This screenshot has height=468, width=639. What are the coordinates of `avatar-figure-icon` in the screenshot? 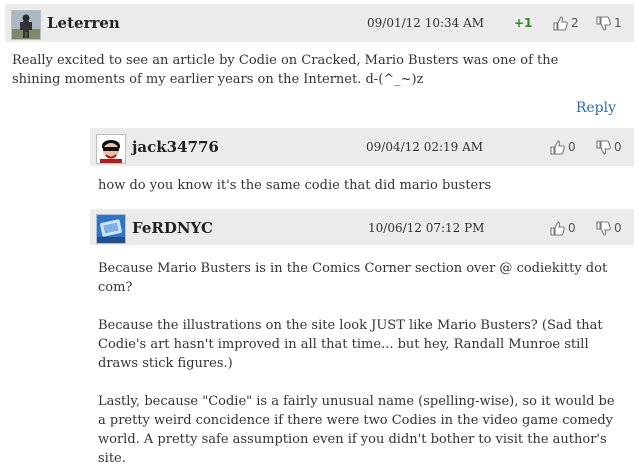 It's located at (26, 25).